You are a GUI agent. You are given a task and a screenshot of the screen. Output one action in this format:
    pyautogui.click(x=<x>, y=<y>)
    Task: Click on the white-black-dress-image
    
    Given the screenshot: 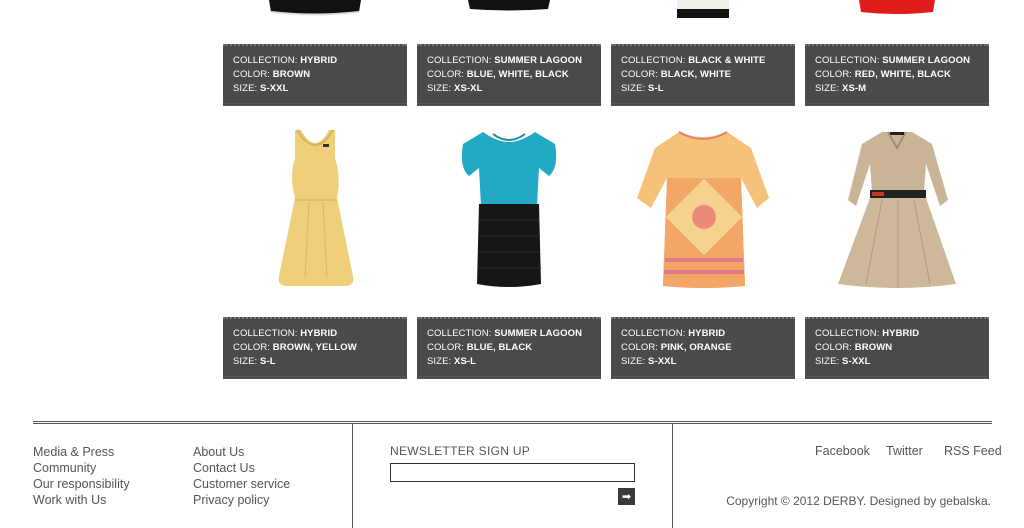 What is the action you would take?
    pyautogui.click(x=703, y=10)
    